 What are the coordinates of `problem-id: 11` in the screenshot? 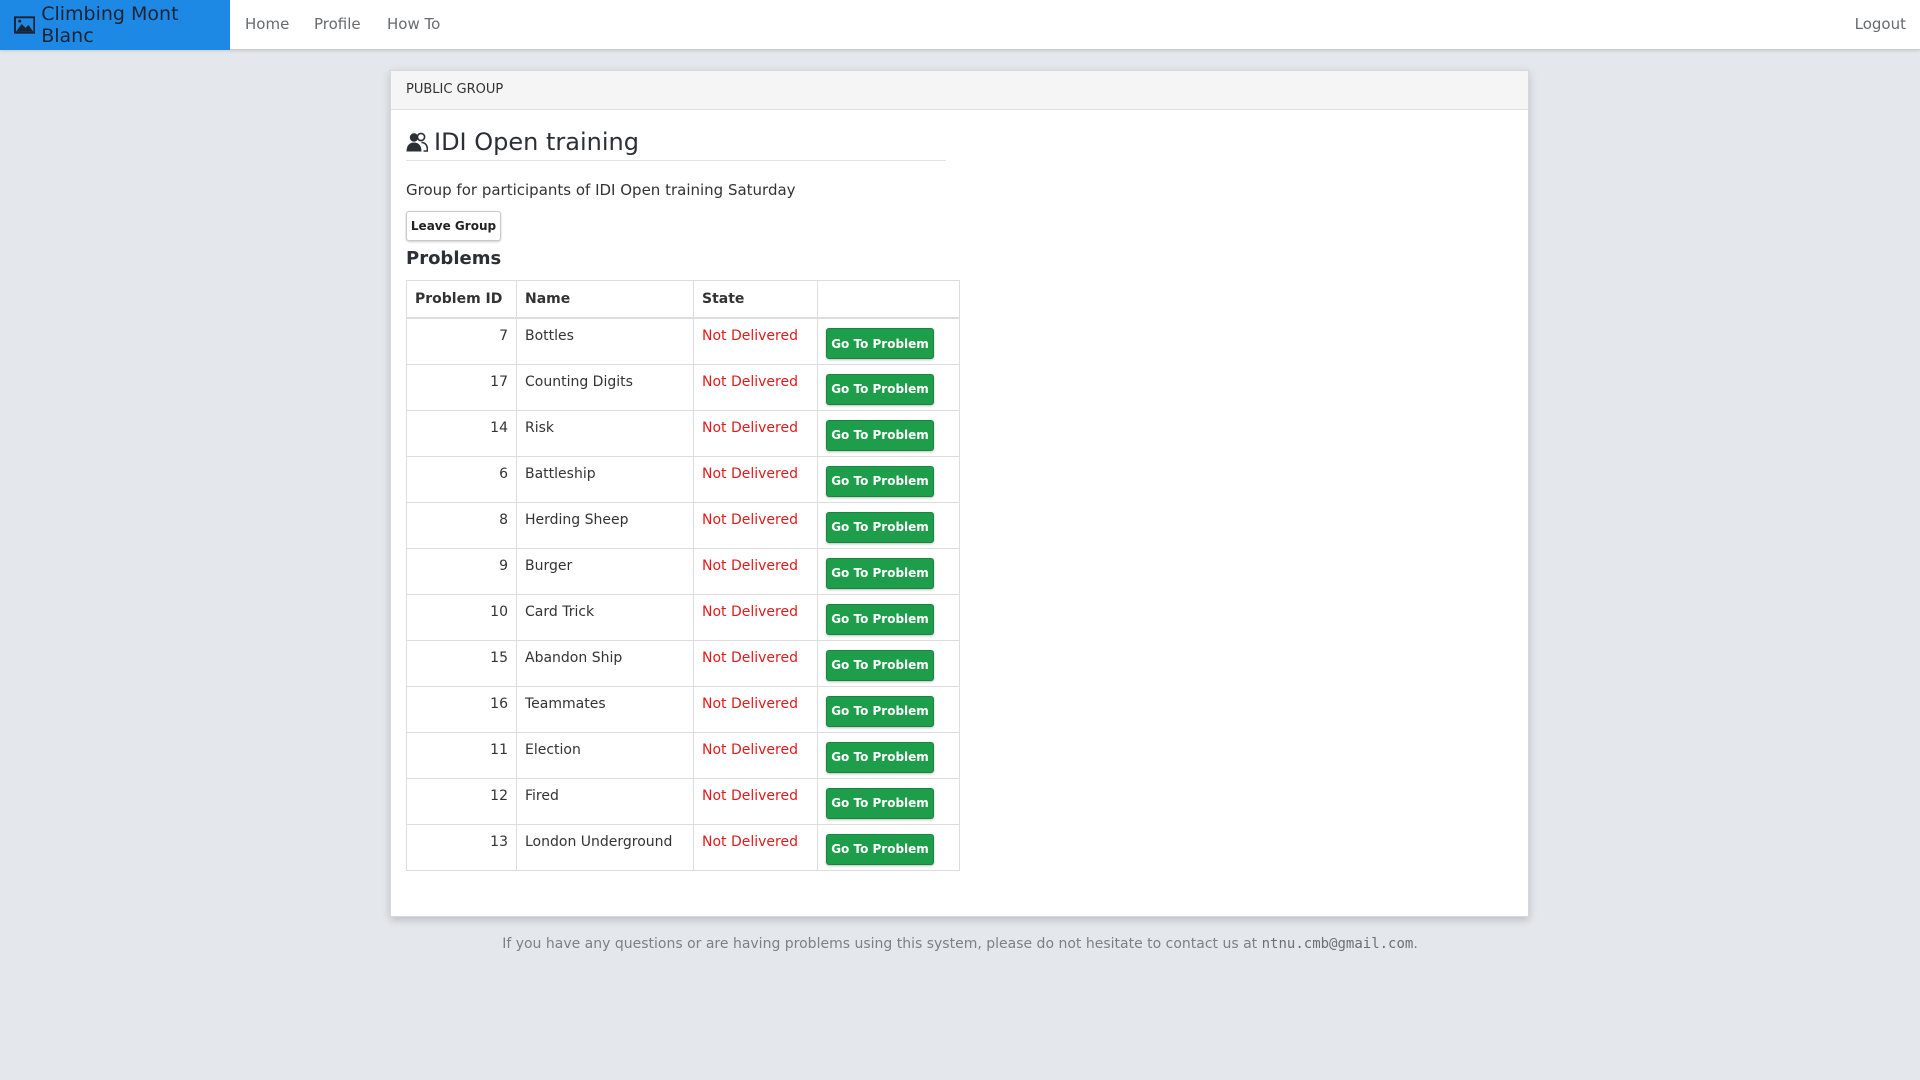 It's located at (461, 755).